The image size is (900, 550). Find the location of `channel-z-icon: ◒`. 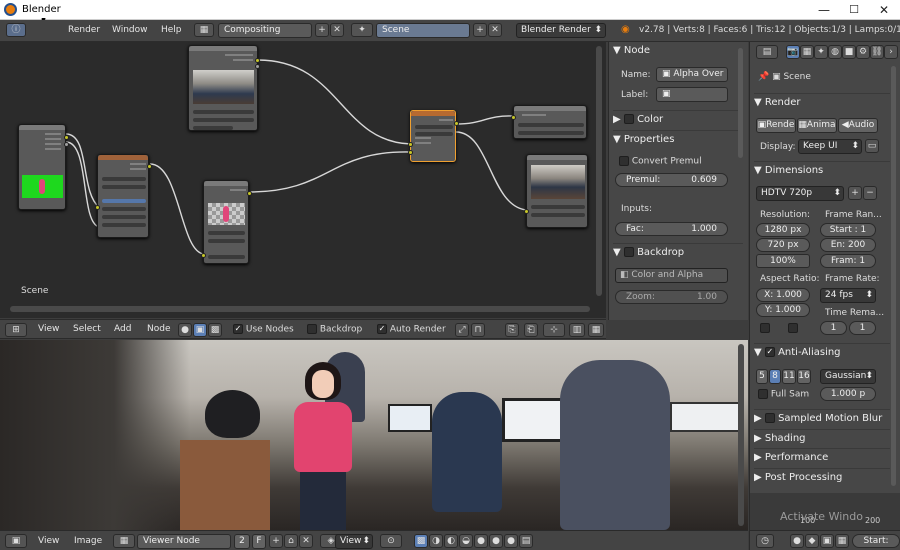

channel-z-icon: ◒ is located at coordinates (466, 541).